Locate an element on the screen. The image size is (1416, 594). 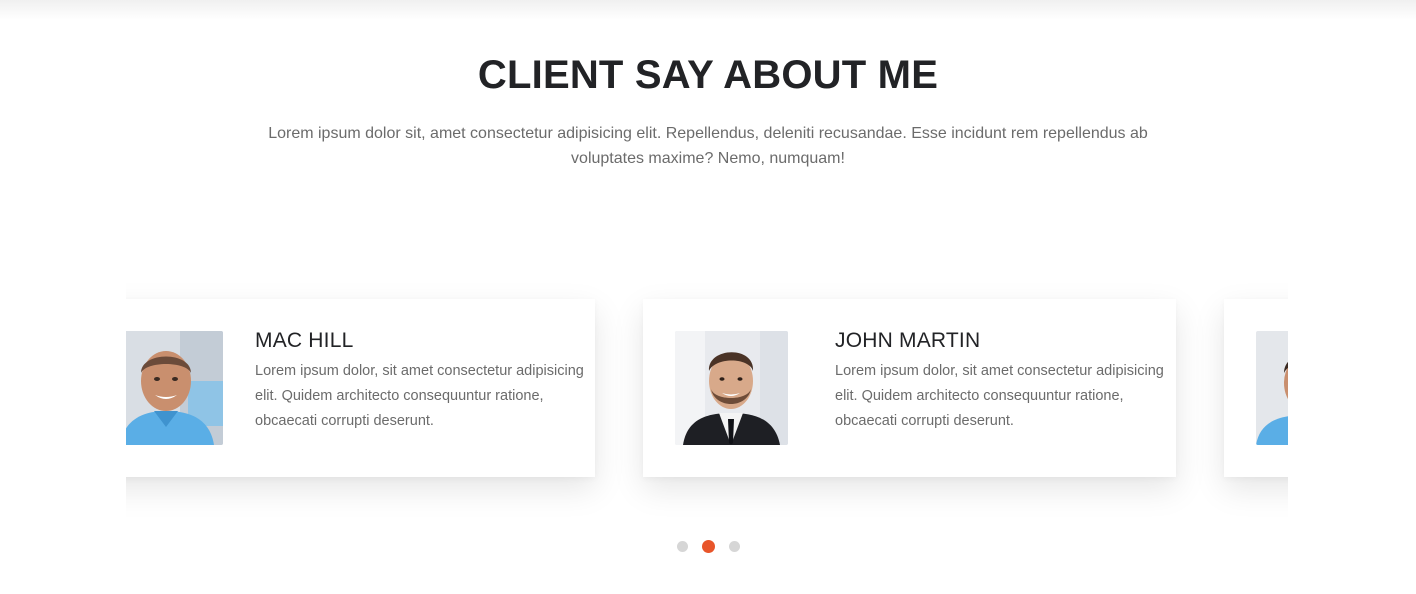
section-title: CLIENT SAY ABOUT ME is located at coordinates (708, 75).